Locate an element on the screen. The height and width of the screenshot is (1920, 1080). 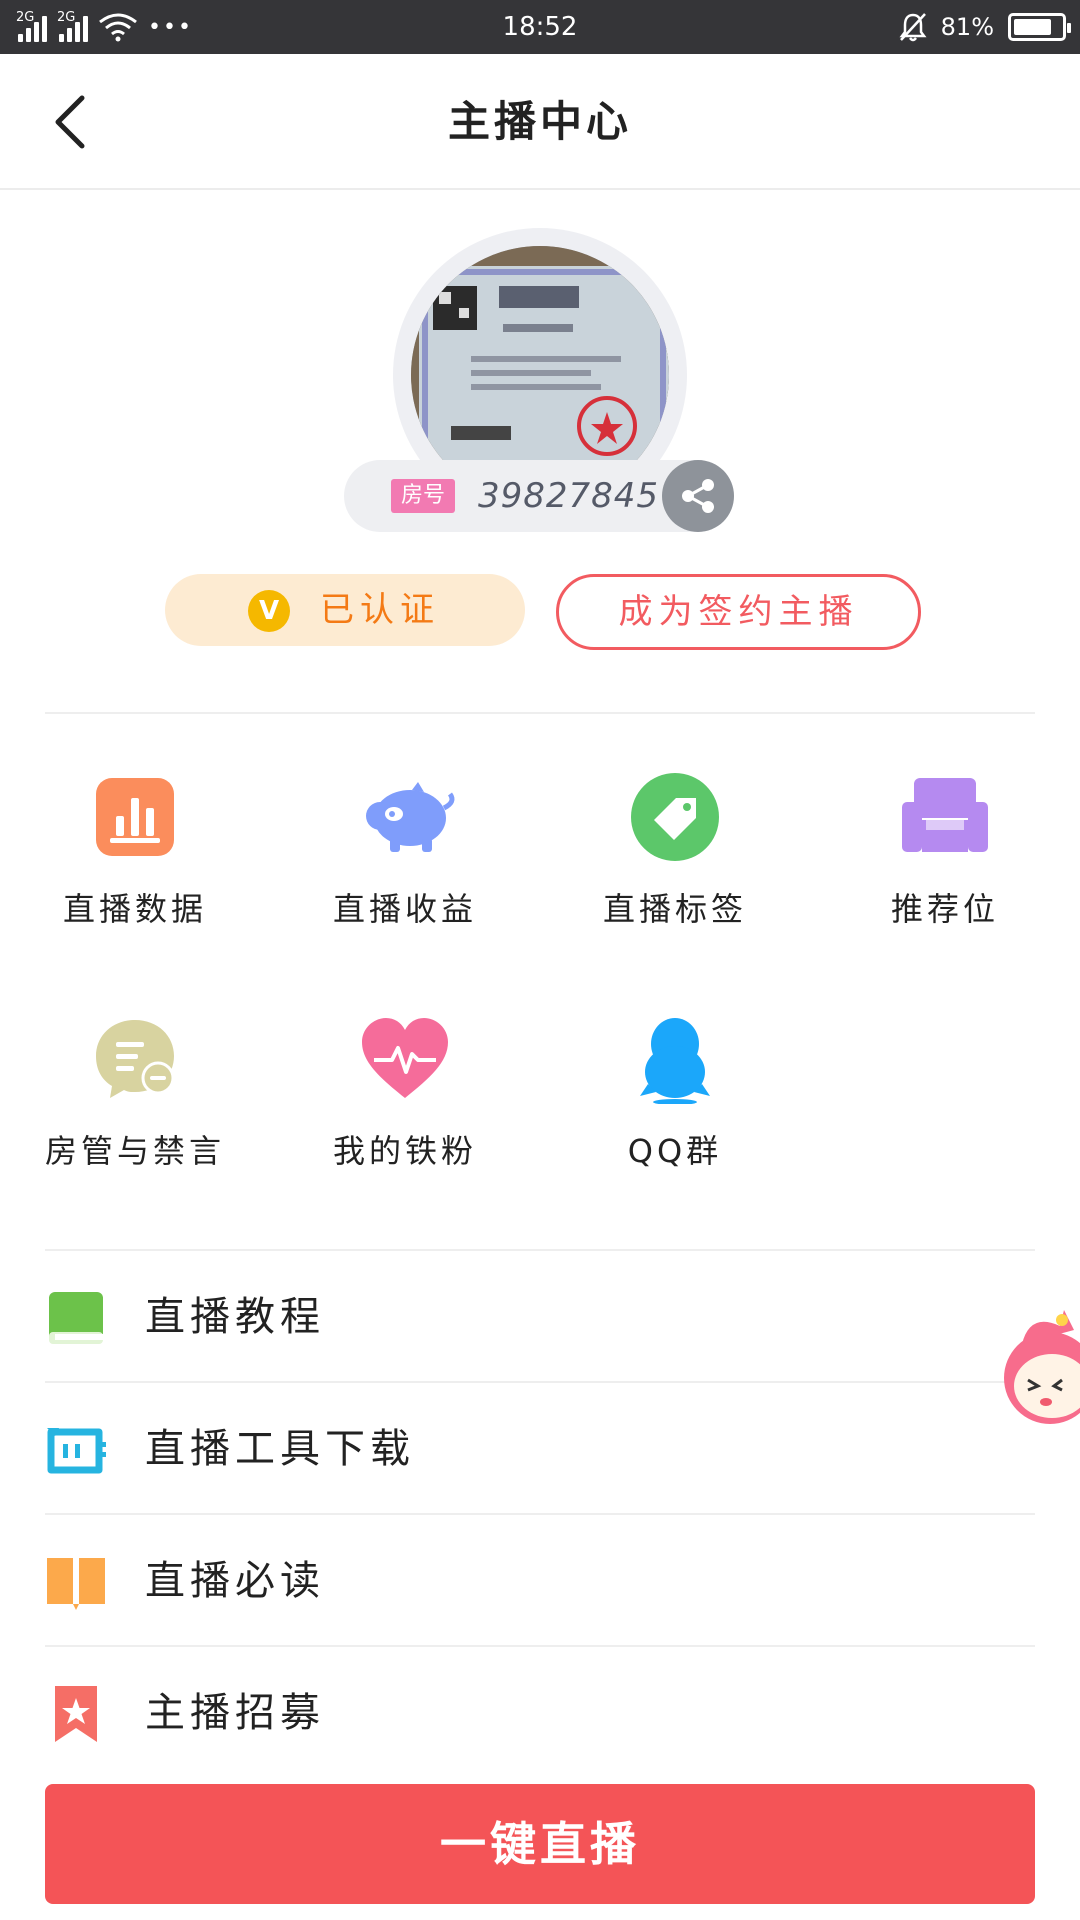
qq-penguin-icon is located at coordinates (675, 1061).